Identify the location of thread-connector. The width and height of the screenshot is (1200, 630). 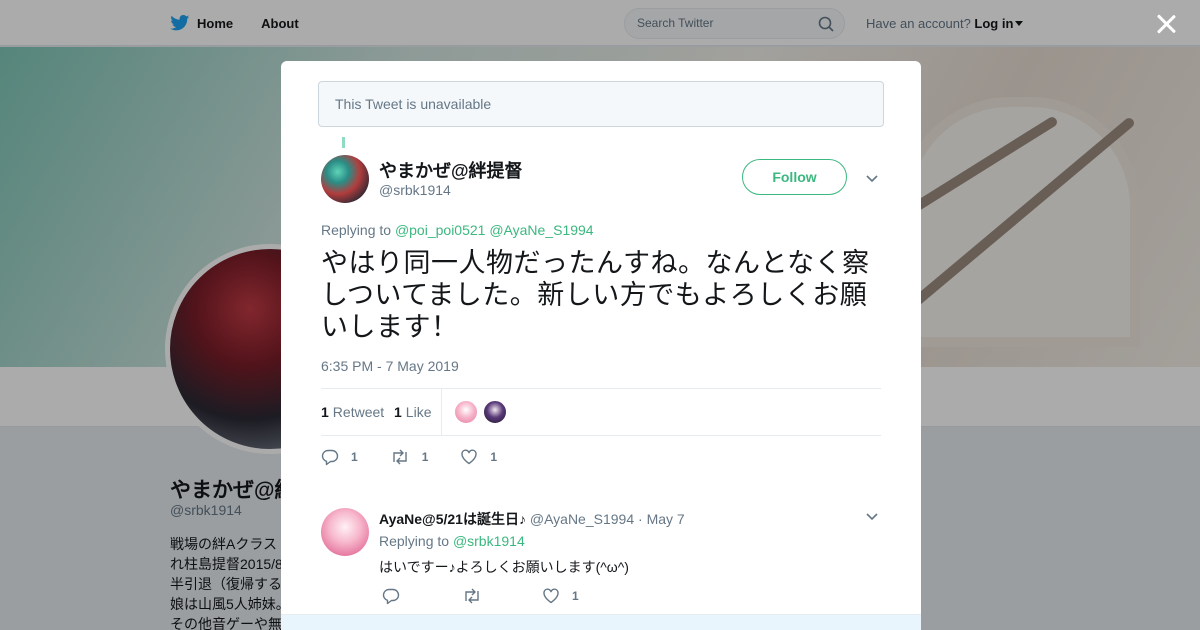
(343, 142).